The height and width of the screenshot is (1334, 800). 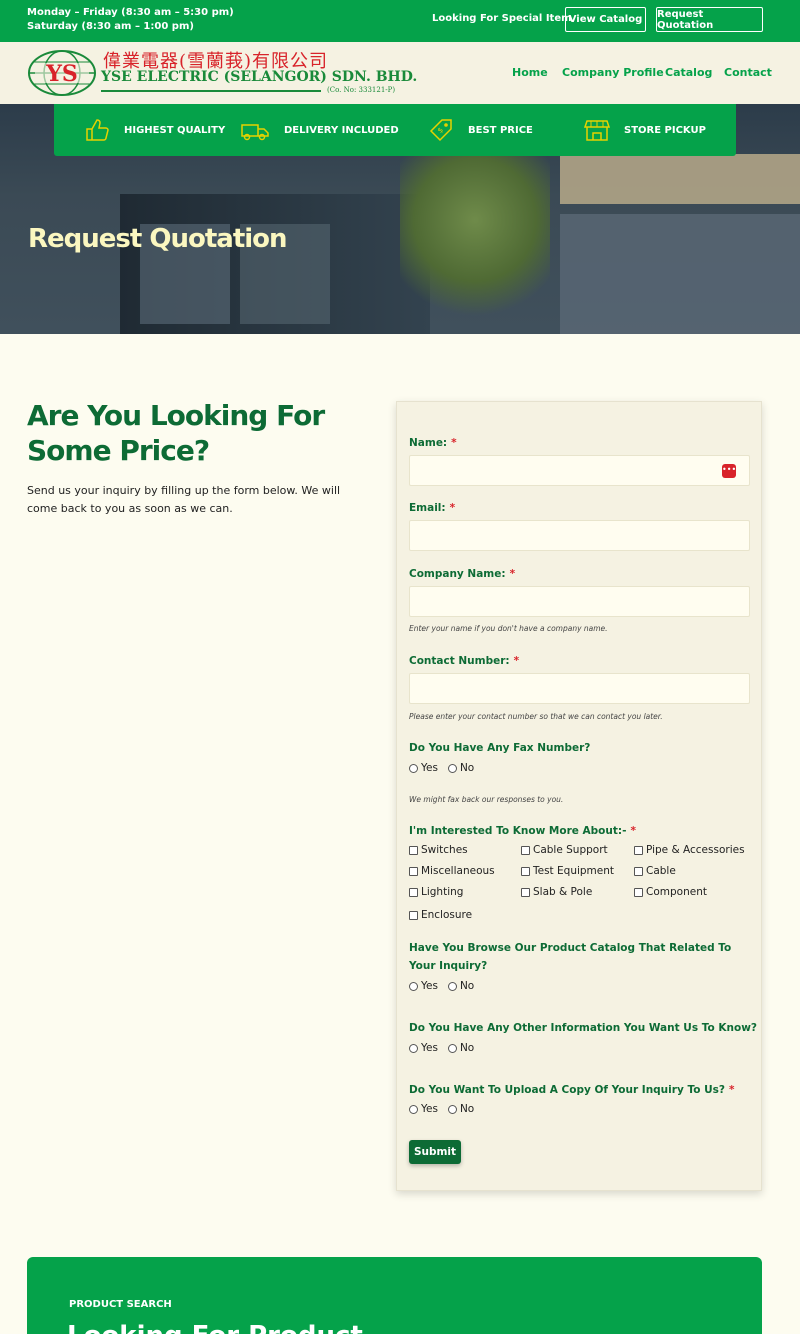 I want to click on delivery-truck-icon, so click(x=255, y=132).